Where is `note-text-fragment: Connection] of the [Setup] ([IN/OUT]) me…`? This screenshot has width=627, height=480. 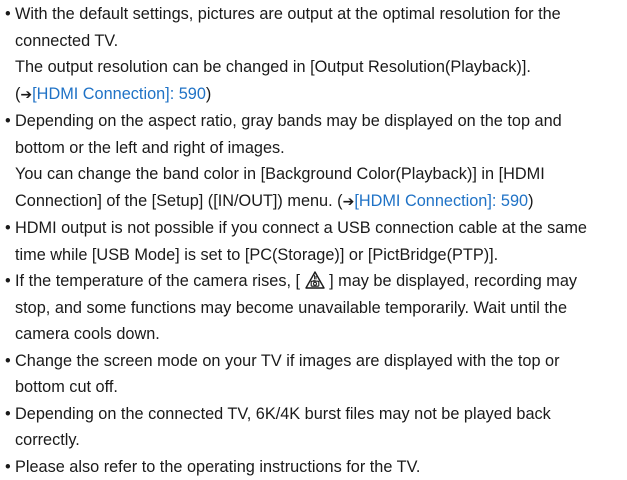 note-text-fragment: Connection] of the [Setup] ([IN/OUT]) me… is located at coordinates (179, 201).